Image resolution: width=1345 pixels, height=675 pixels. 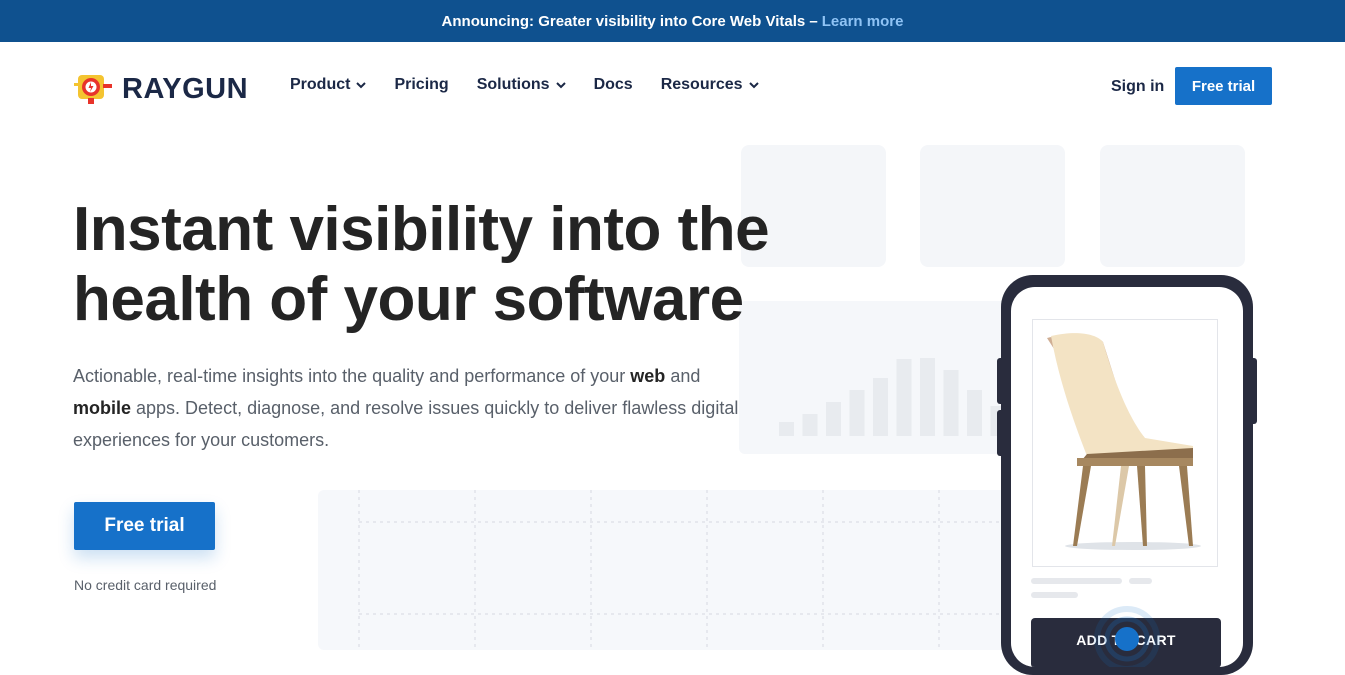 What do you see at coordinates (185, 88) in the screenshot?
I see `brand-name: RAYGUN` at bounding box center [185, 88].